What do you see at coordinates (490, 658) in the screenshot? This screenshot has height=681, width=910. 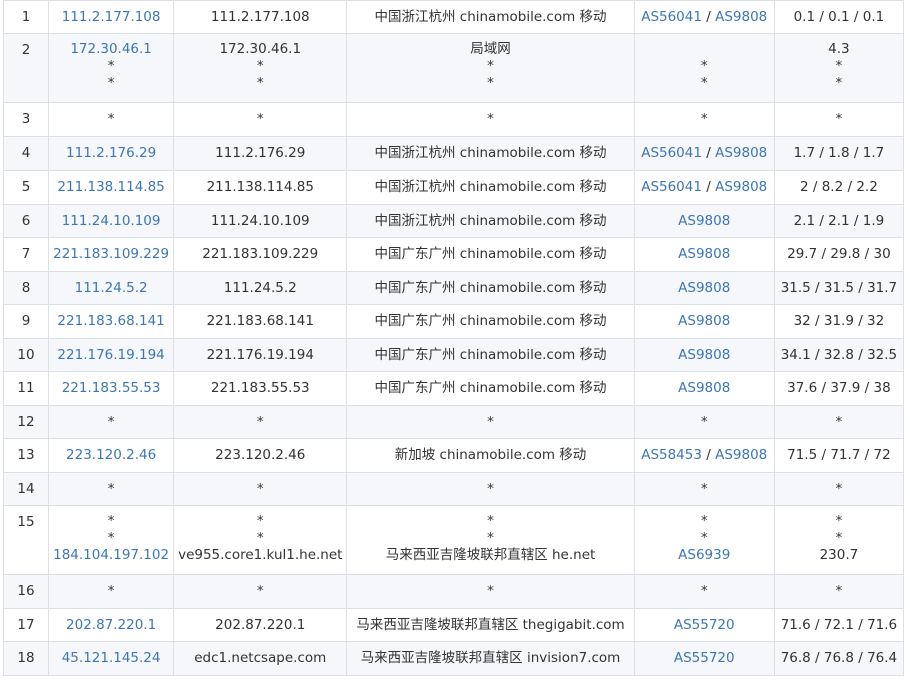 I see `location-text: 马来西亚吉隆坡联邦直辖区 invision7.com` at bounding box center [490, 658].